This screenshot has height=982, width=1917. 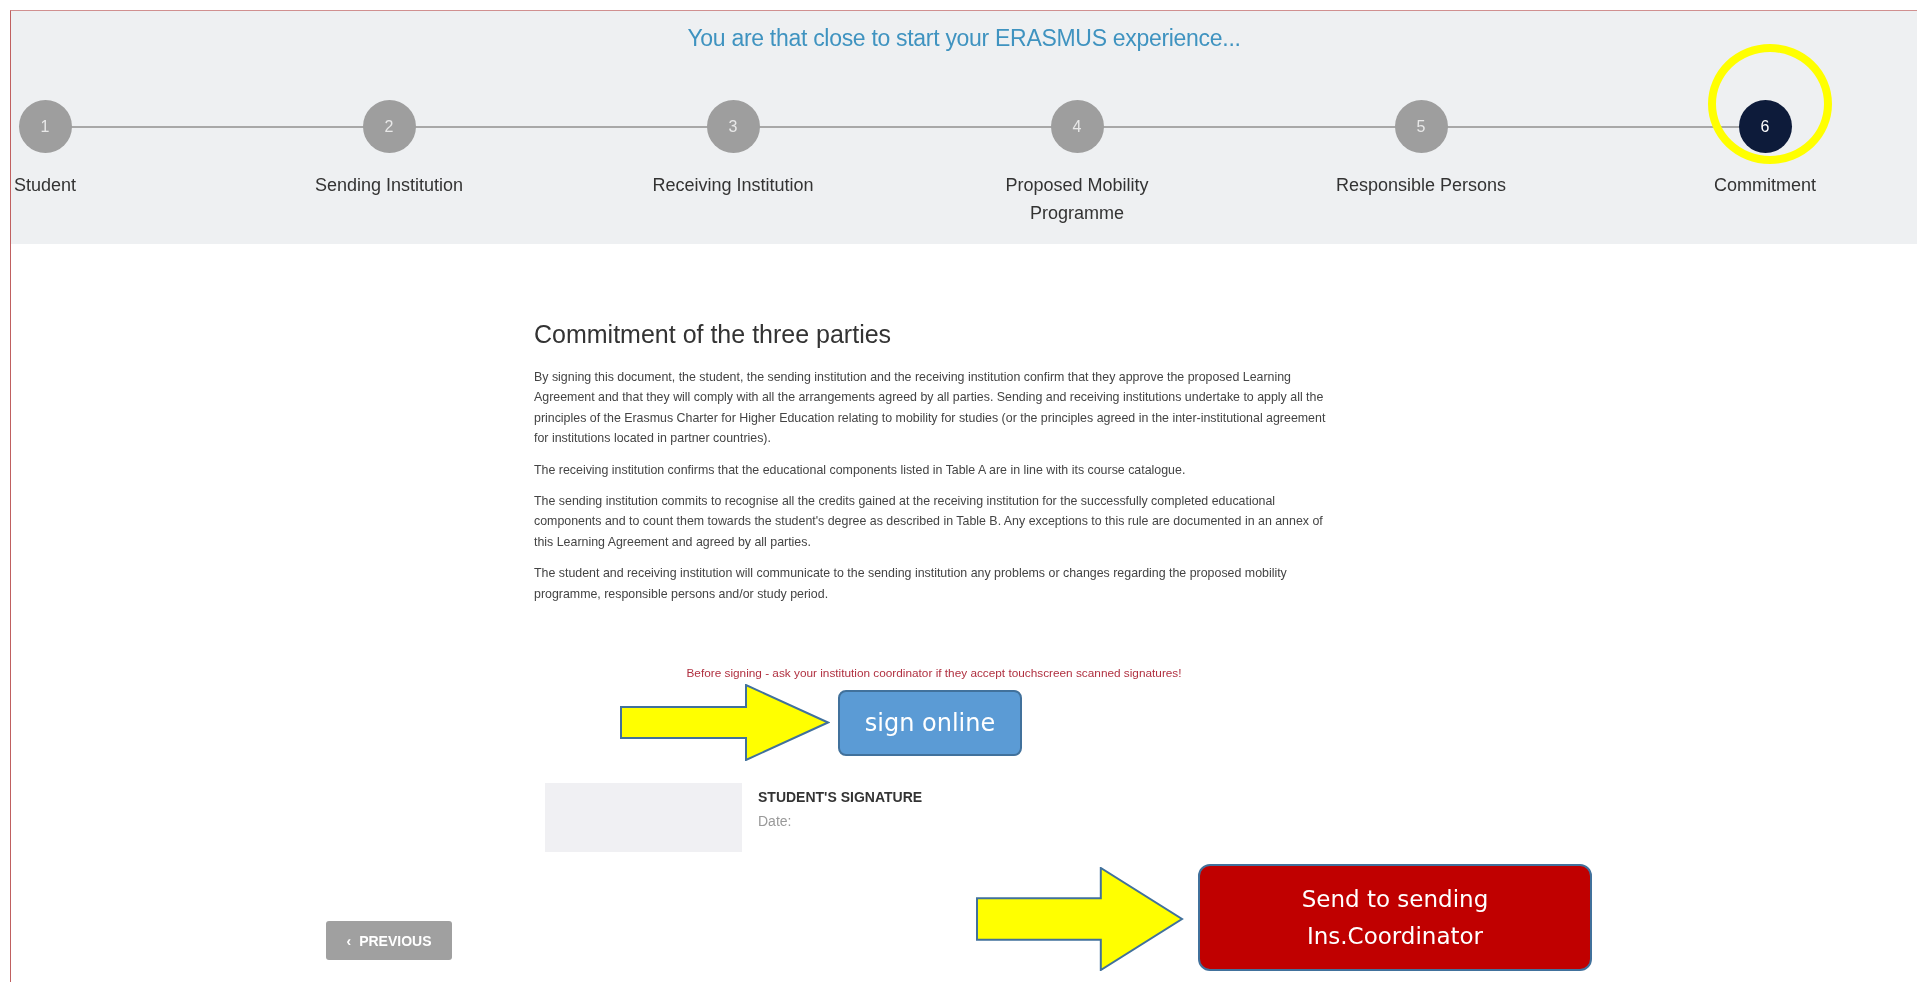 What do you see at coordinates (733, 126) in the screenshot?
I see `step-number: 3` at bounding box center [733, 126].